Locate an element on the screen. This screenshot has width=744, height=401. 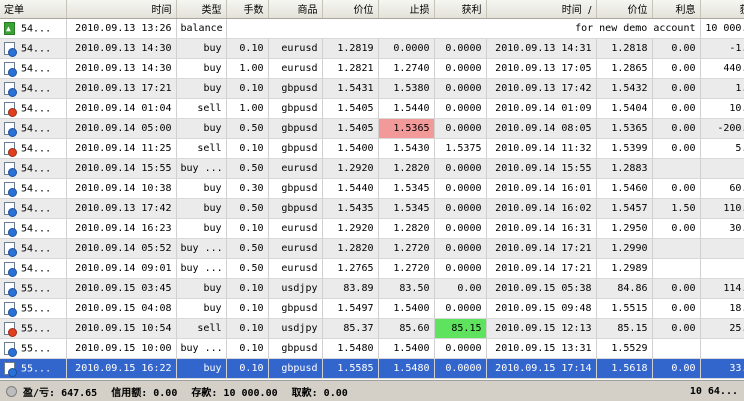
col-header-type: 类型 is located at coordinates (201, 9).